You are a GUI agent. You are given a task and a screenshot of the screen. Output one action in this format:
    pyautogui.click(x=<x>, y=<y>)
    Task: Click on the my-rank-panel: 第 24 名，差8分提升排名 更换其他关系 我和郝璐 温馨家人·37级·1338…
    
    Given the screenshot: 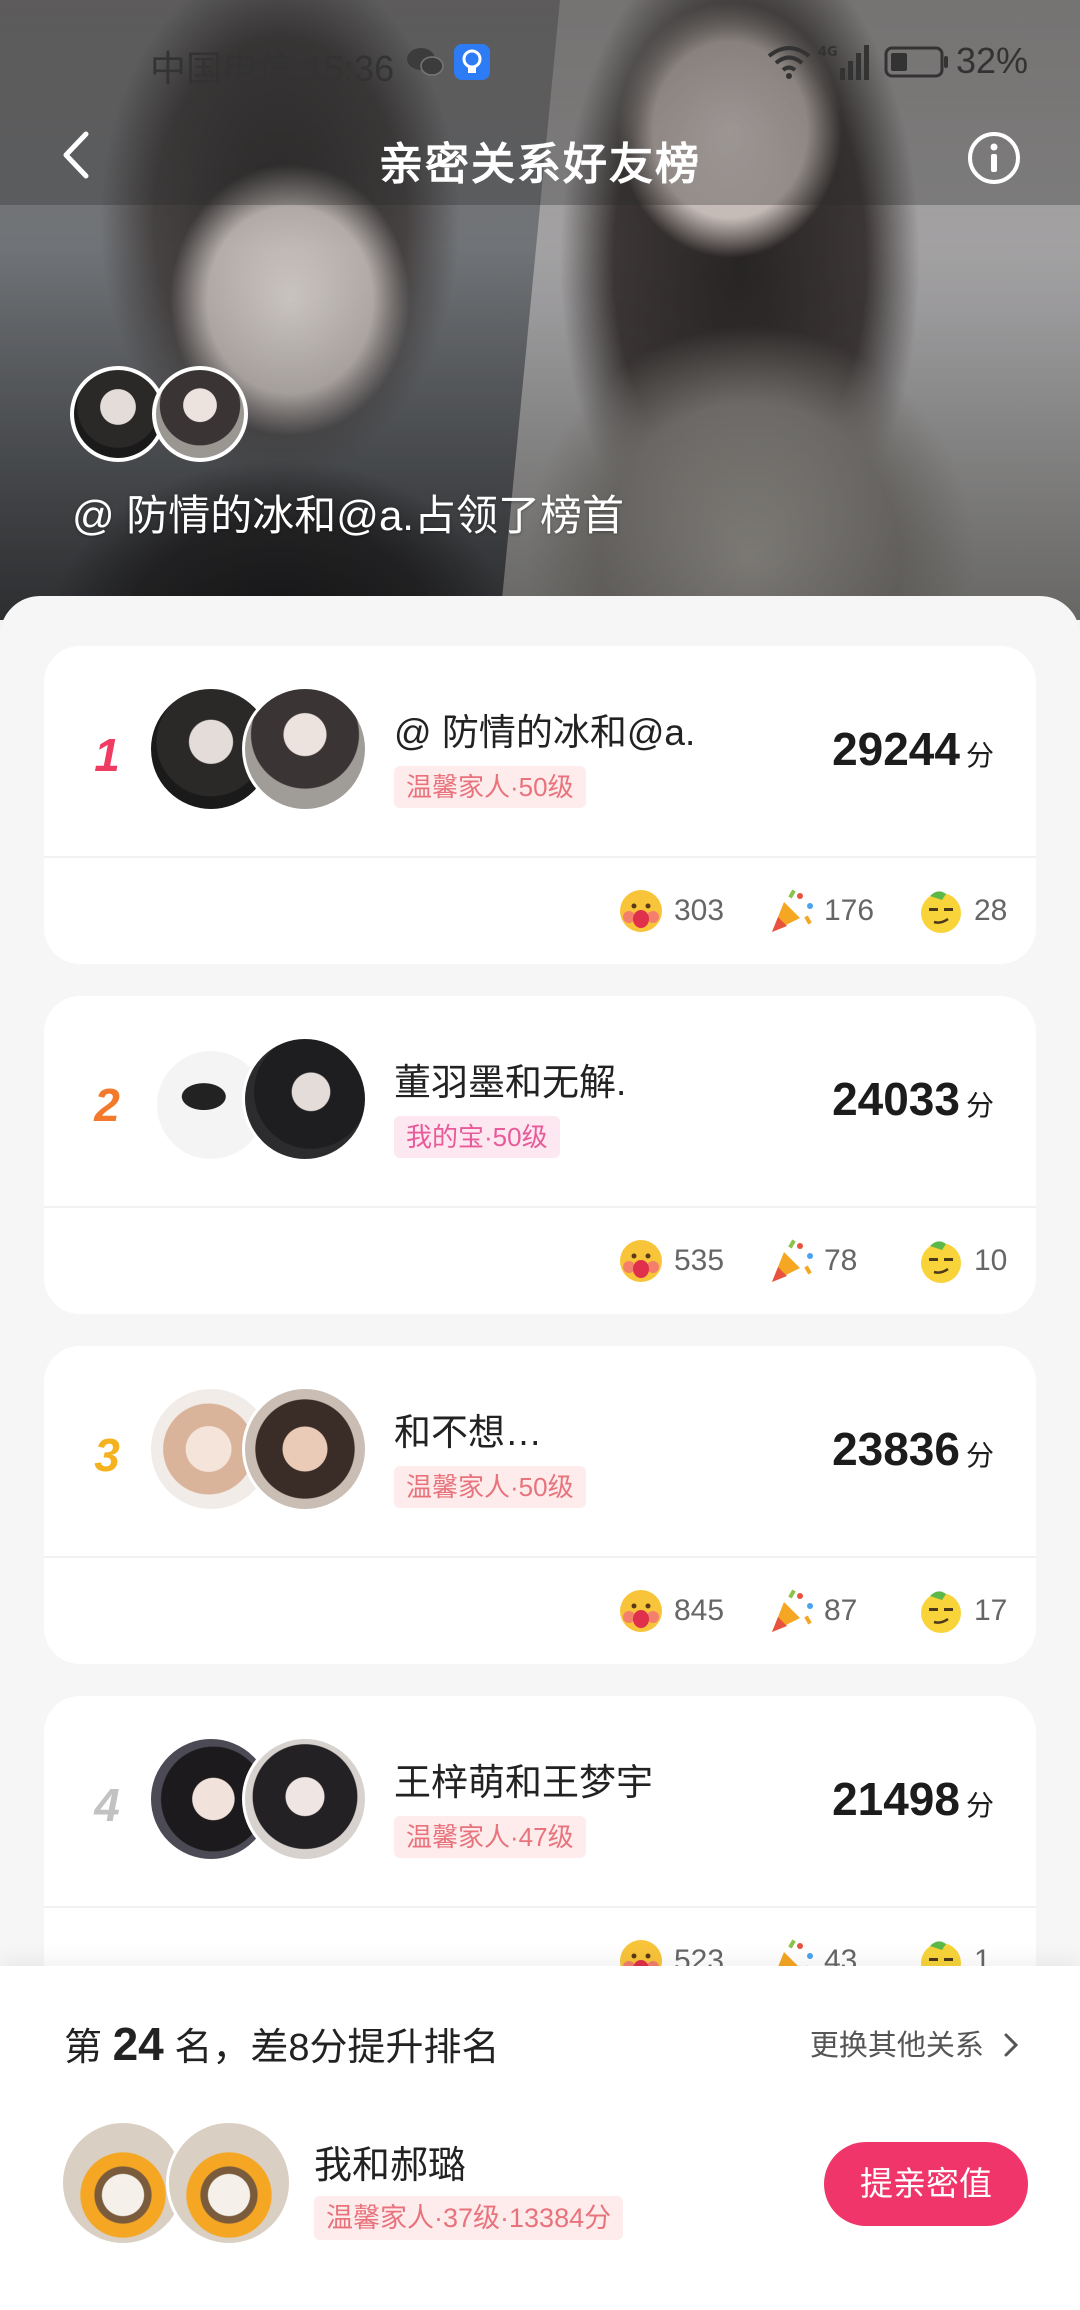 What is the action you would take?
    pyautogui.click(x=540, y=2138)
    